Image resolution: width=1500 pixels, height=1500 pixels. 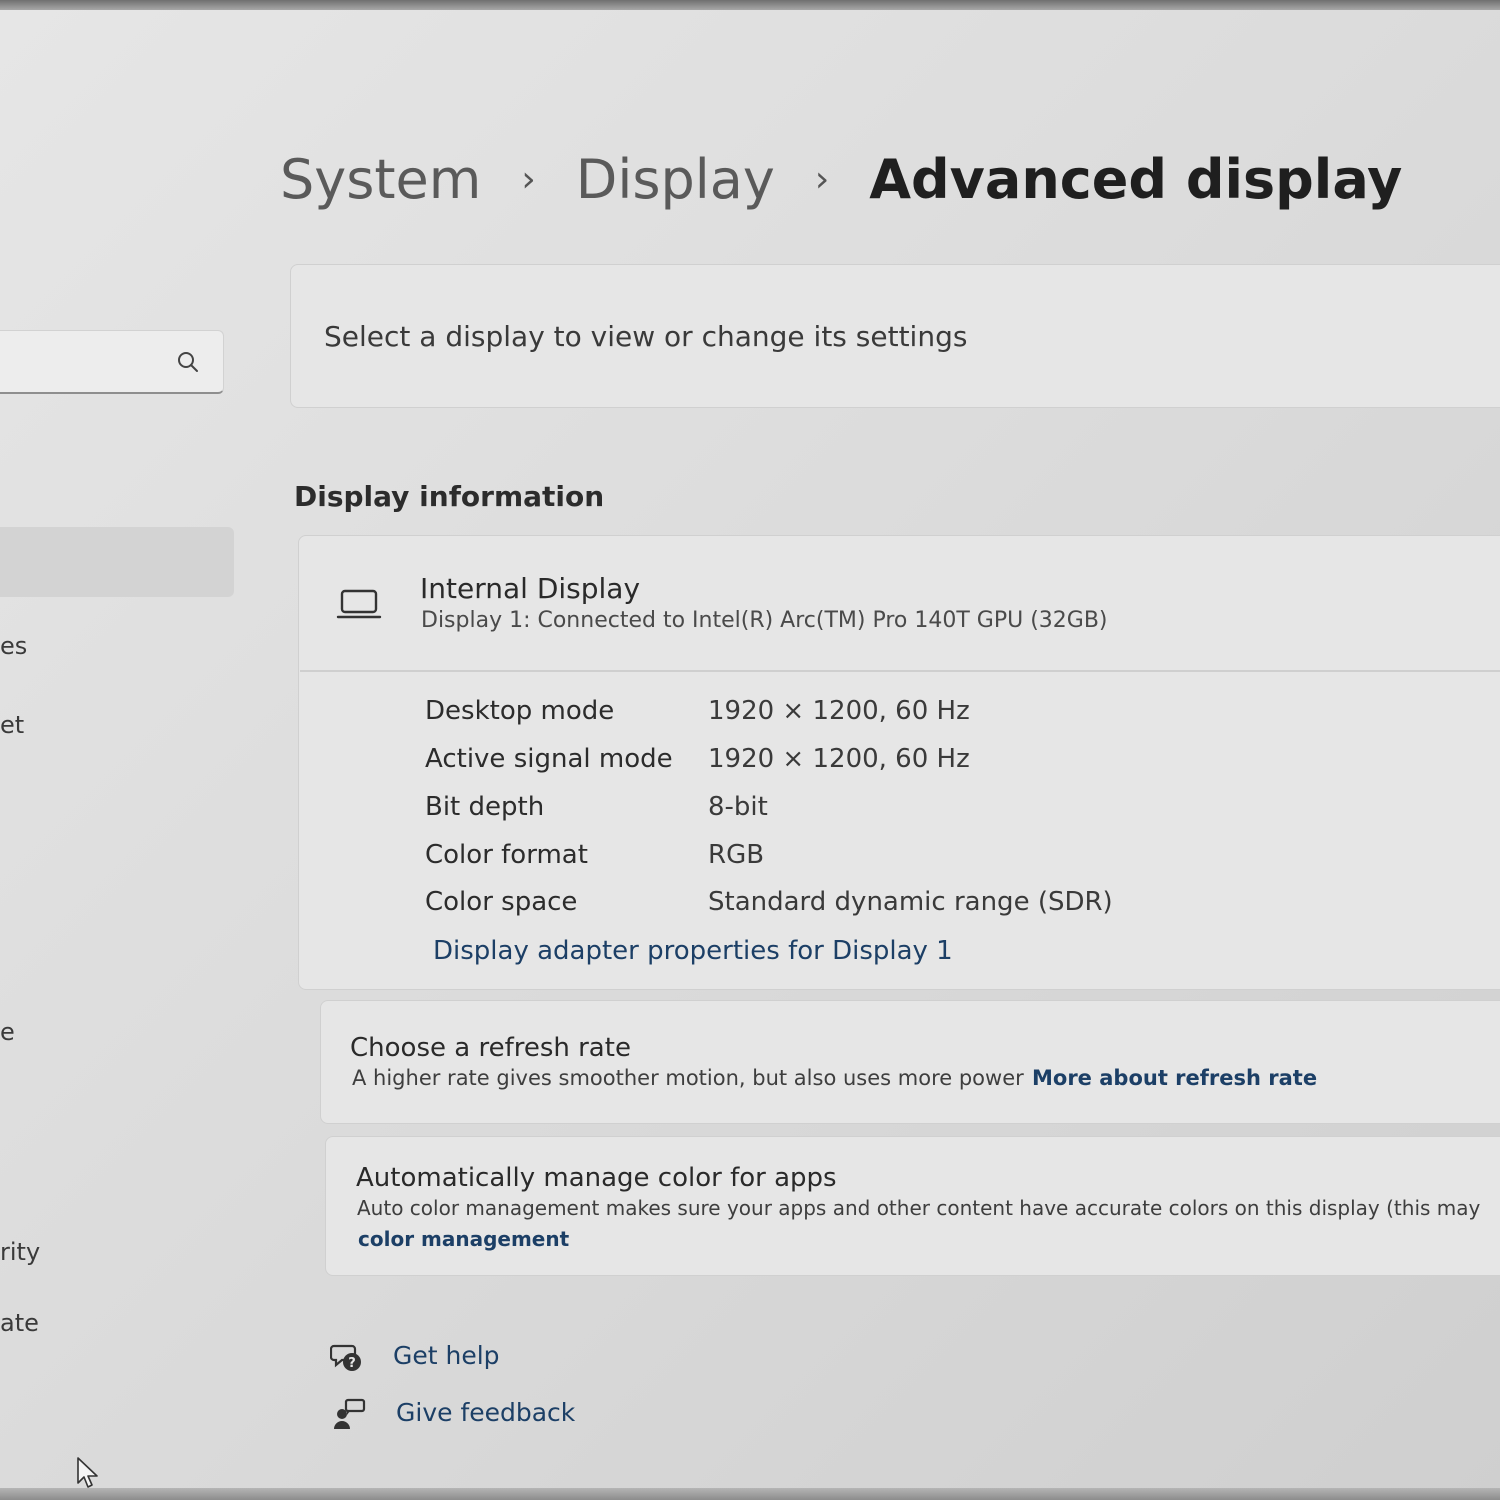 What do you see at coordinates (693, 951) in the screenshot?
I see `display-adapter-properties-link: Display adapter properties for Display 1` at bounding box center [693, 951].